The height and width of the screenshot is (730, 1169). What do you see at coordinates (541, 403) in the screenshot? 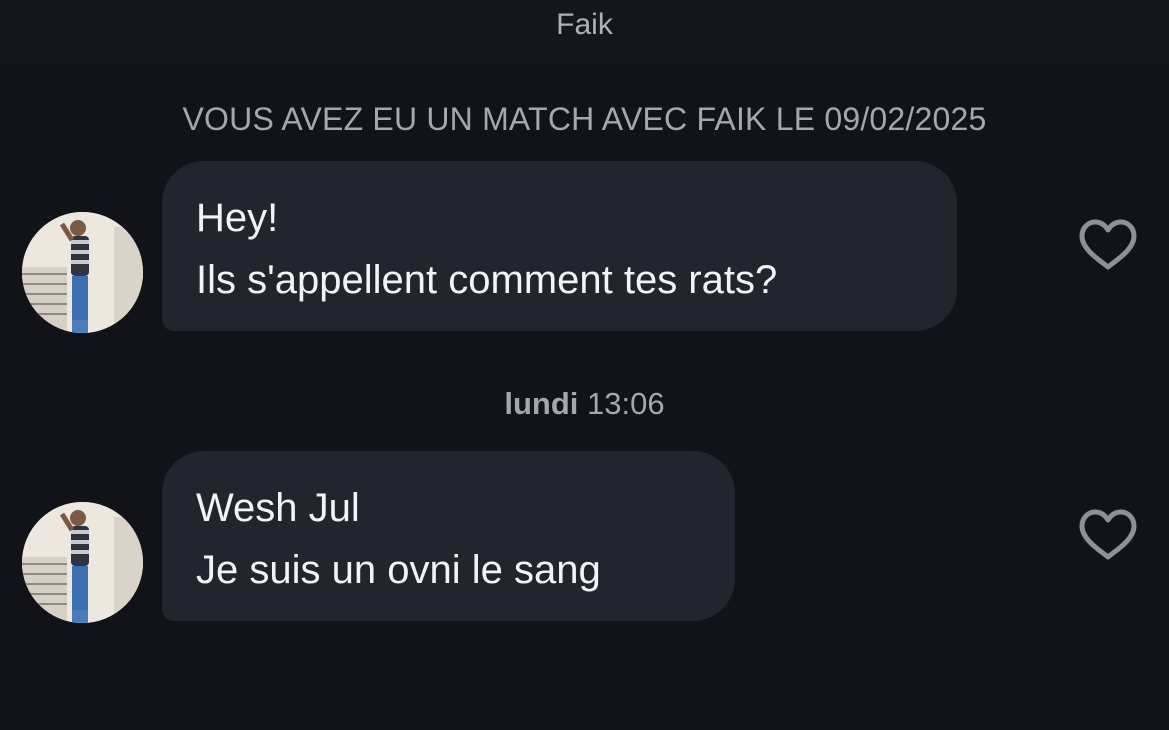
I see `timestamp-day: lundi` at bounding box center [541, 403].